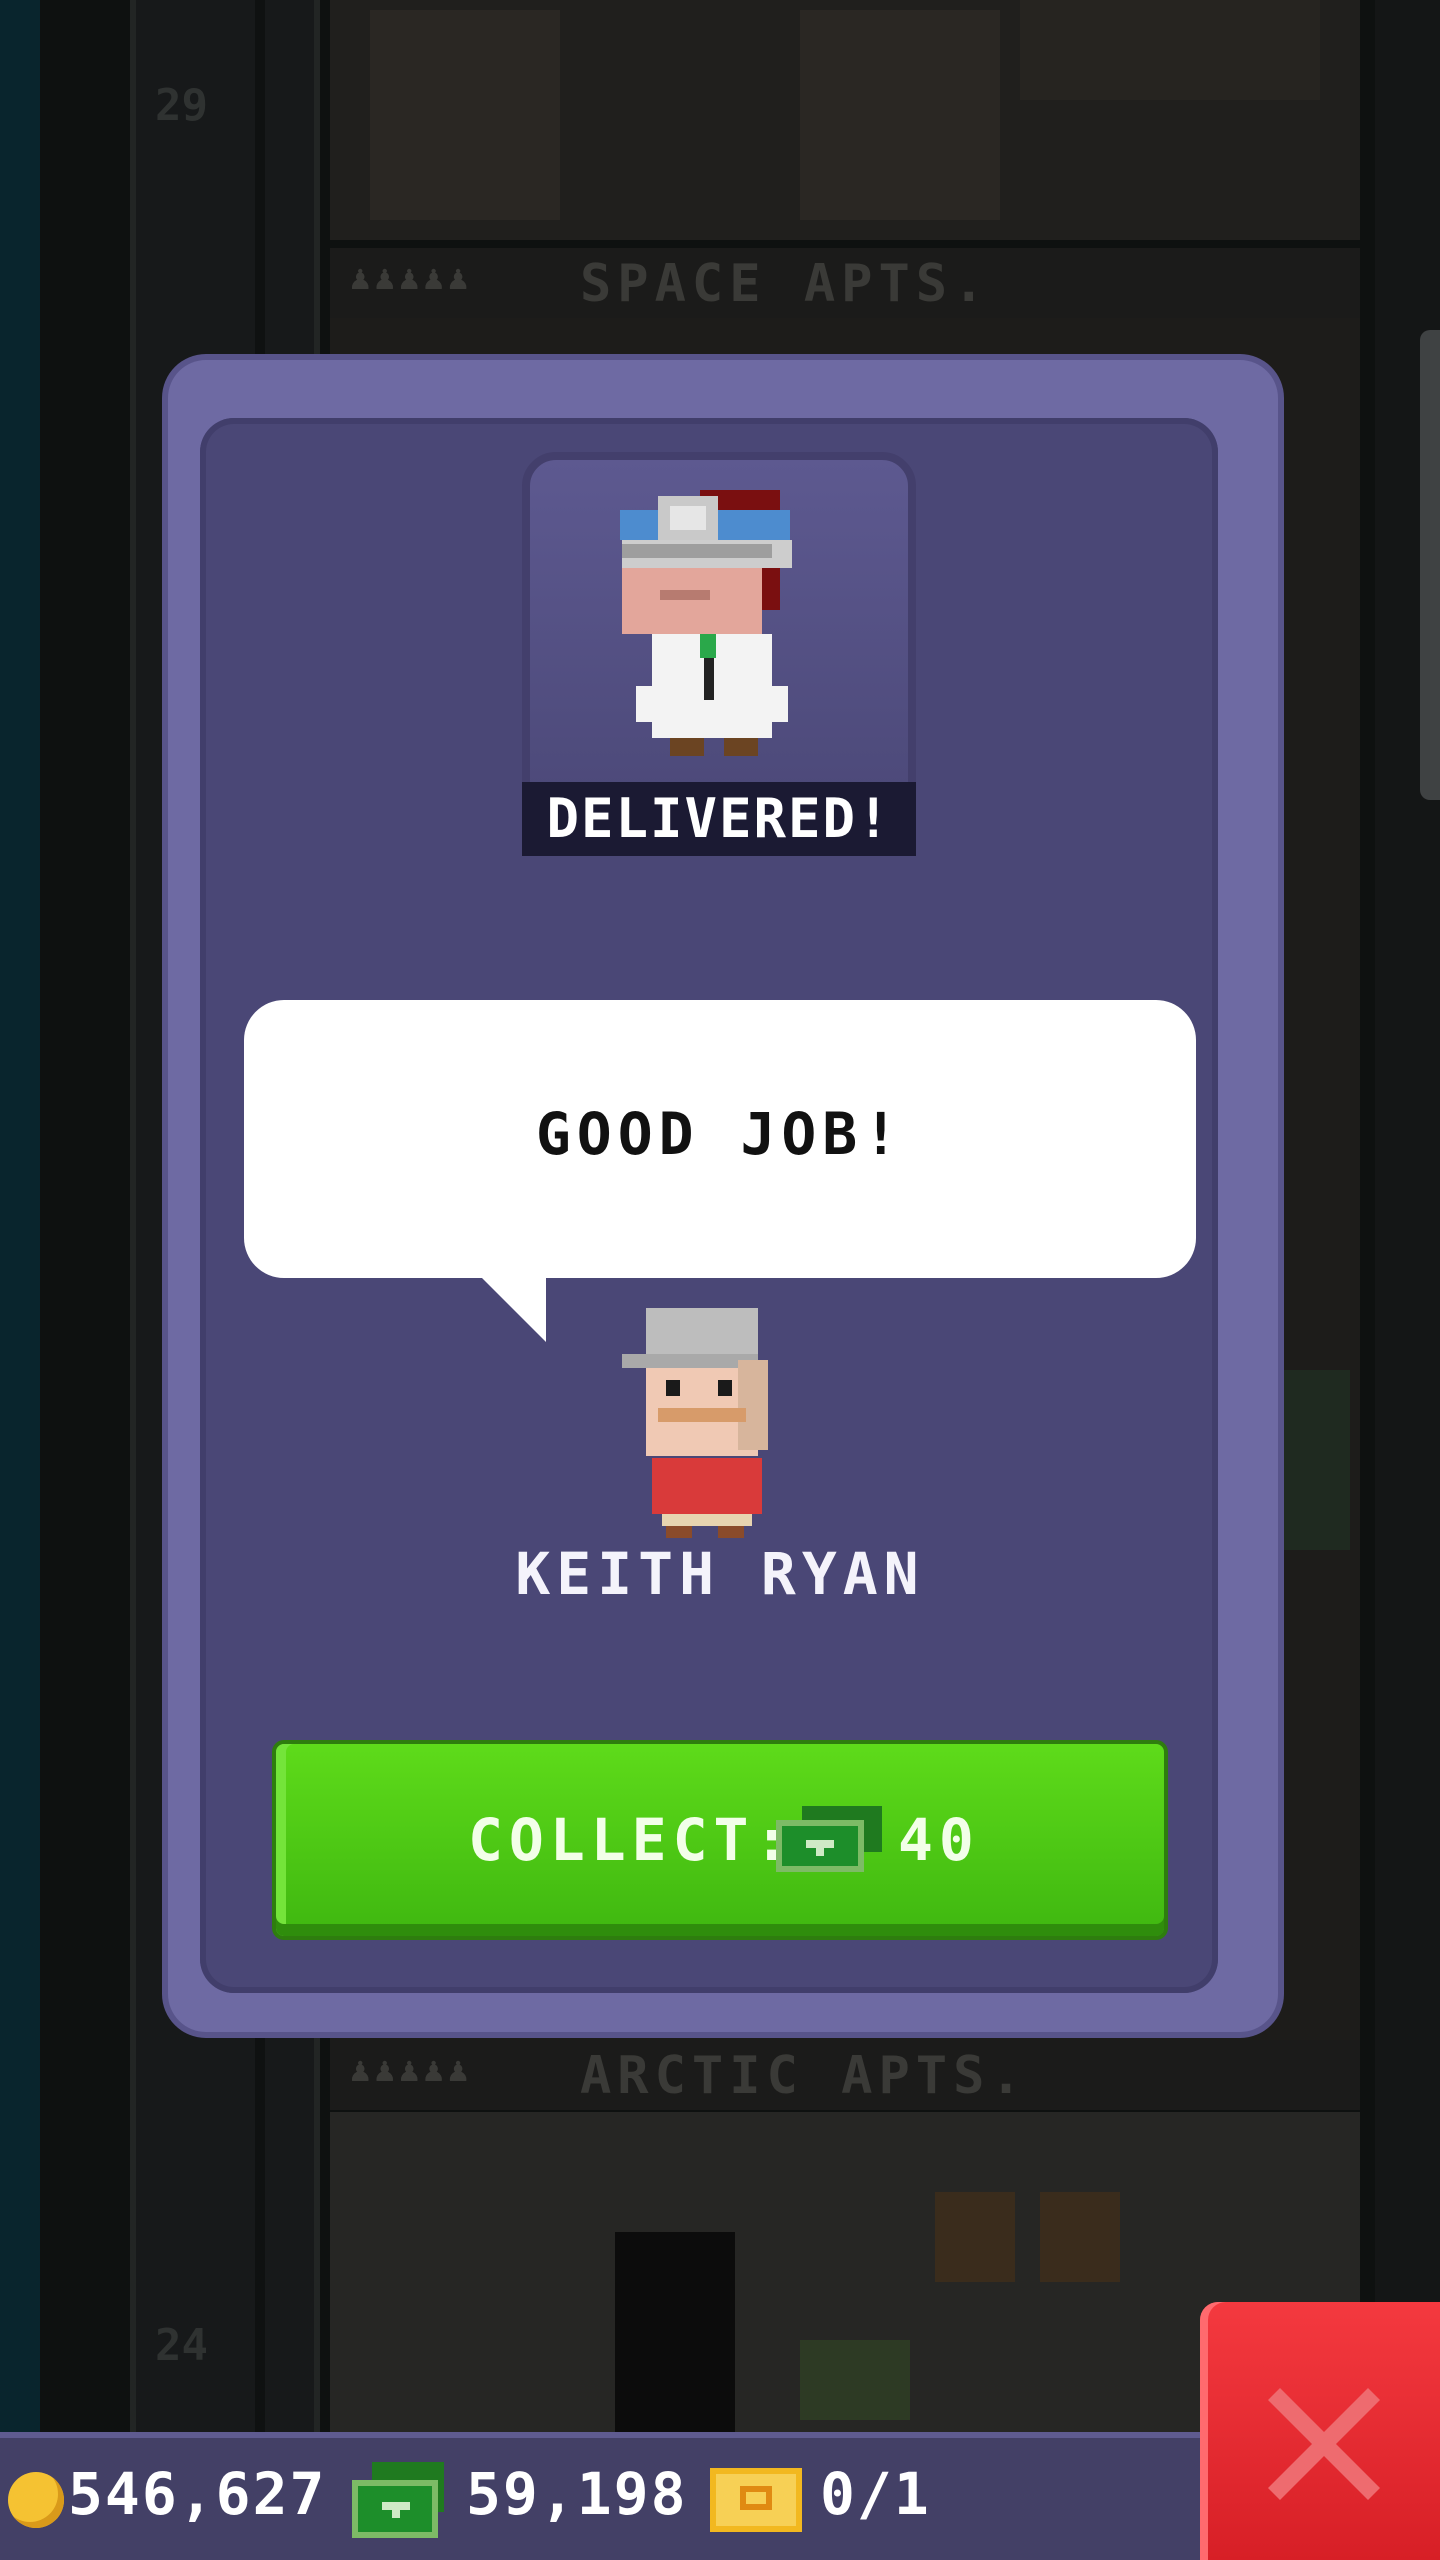 This screenshot has height=2560, width=1440. I want to click on floor-24-occupancy-icons: ♟♟♟♟♟, so click(411, 2070).